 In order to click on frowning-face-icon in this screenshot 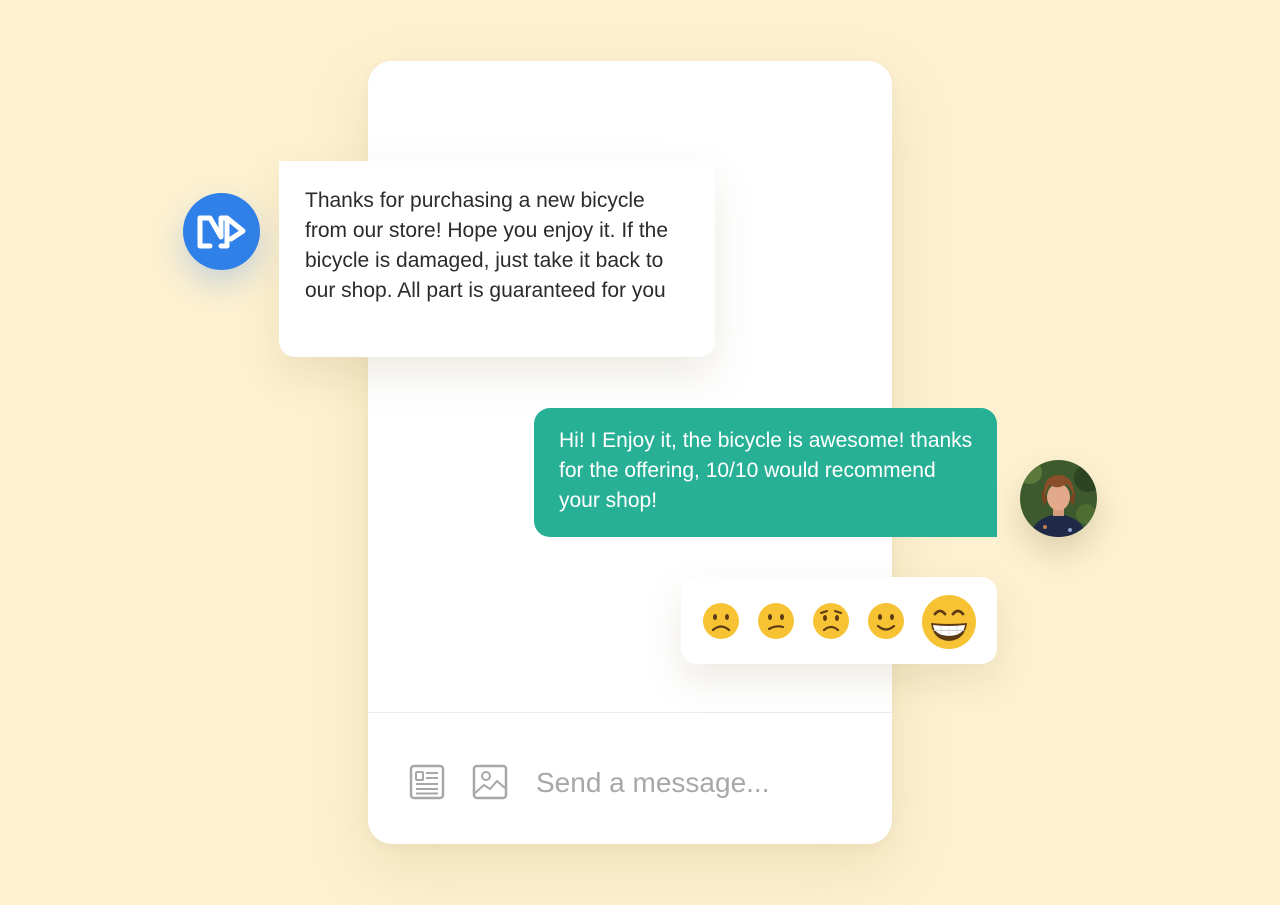, I will do `click(721, 621)`.